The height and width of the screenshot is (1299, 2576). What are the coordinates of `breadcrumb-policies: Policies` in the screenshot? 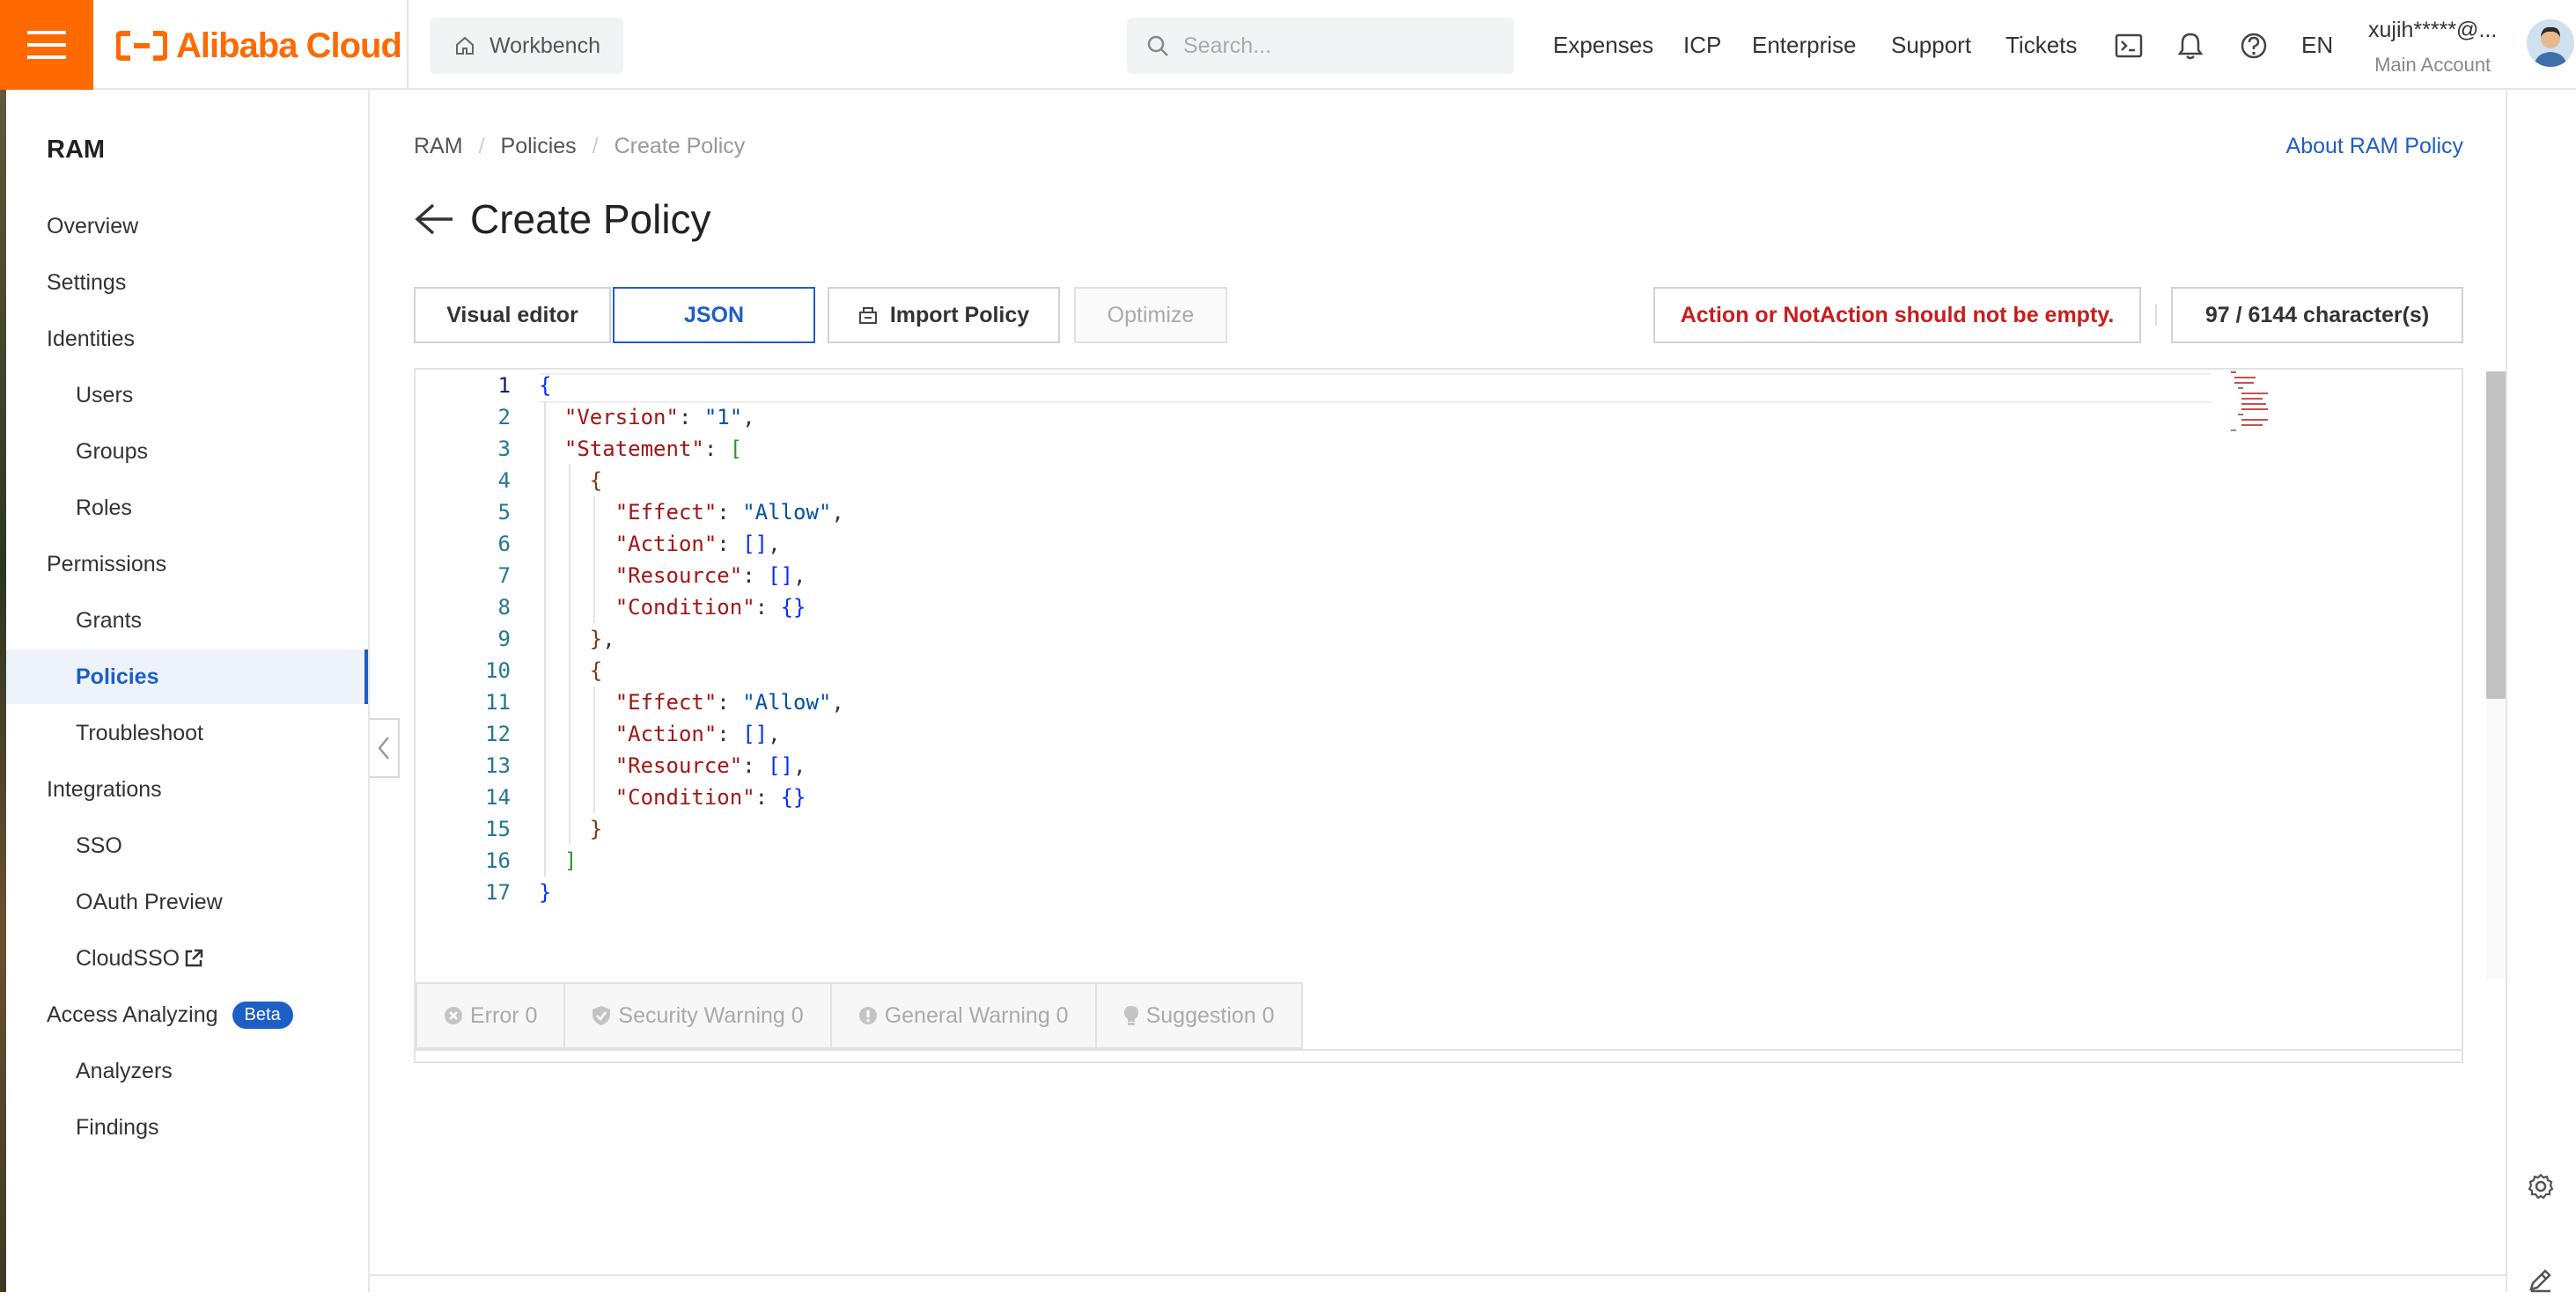 It's located at (539, 146).